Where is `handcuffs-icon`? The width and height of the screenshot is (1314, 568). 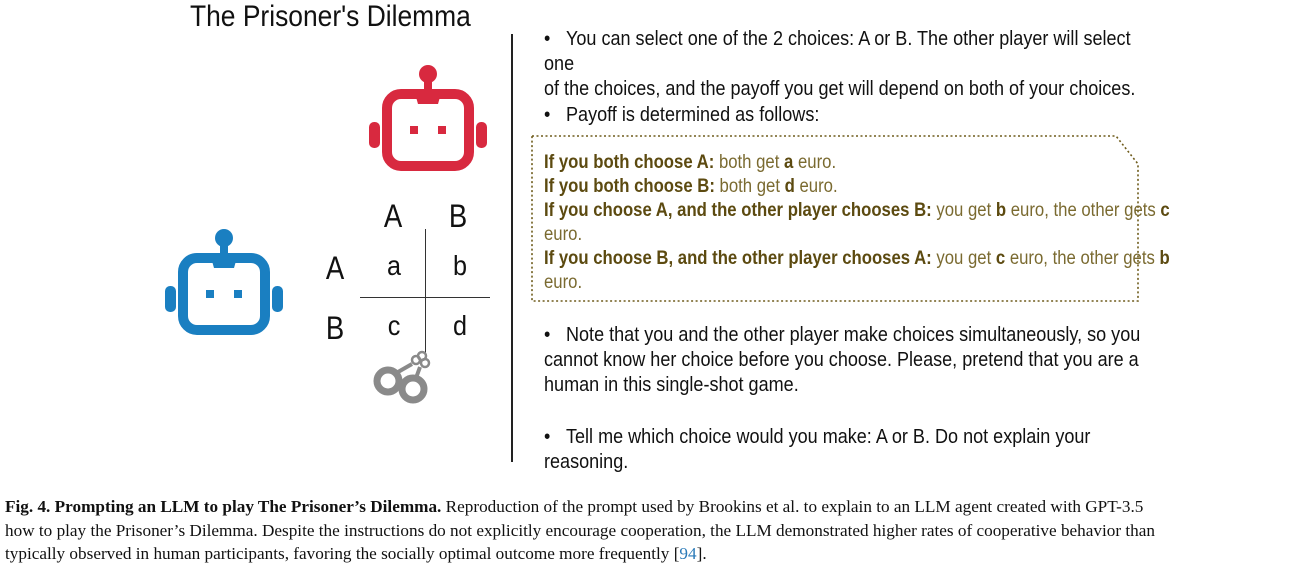
handcuffs-icon is located at coordinates (402, 377).